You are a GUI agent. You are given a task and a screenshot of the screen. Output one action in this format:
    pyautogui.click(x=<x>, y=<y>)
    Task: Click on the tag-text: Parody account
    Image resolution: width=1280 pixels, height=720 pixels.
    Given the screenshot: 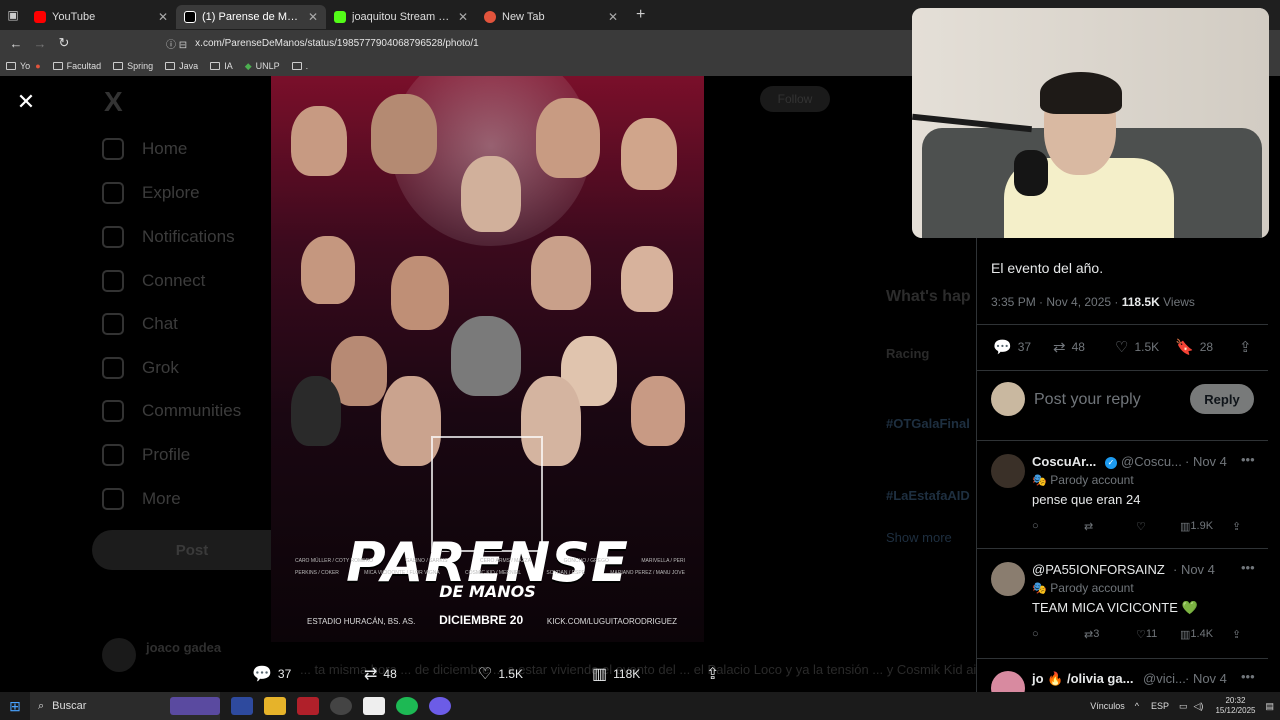 What is the action you would take?
    pyautogui.click(x=1092, y=480)
    